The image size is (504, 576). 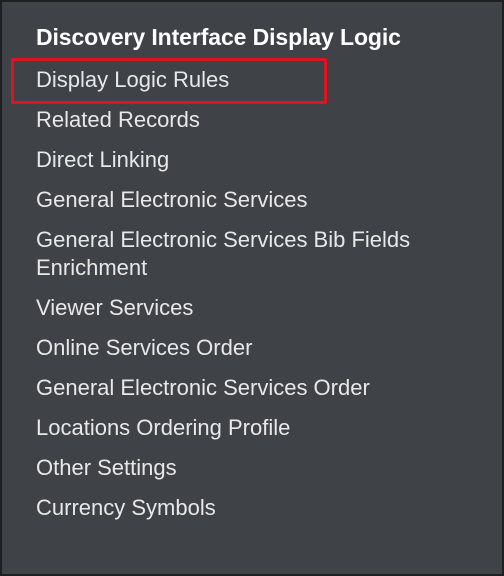 What do you see at coordinates (266, 428) in the screenshot?
I see `menu-item-locations-ordering-profile: Locations Ordering Profile` at bounding box center [266, 428].